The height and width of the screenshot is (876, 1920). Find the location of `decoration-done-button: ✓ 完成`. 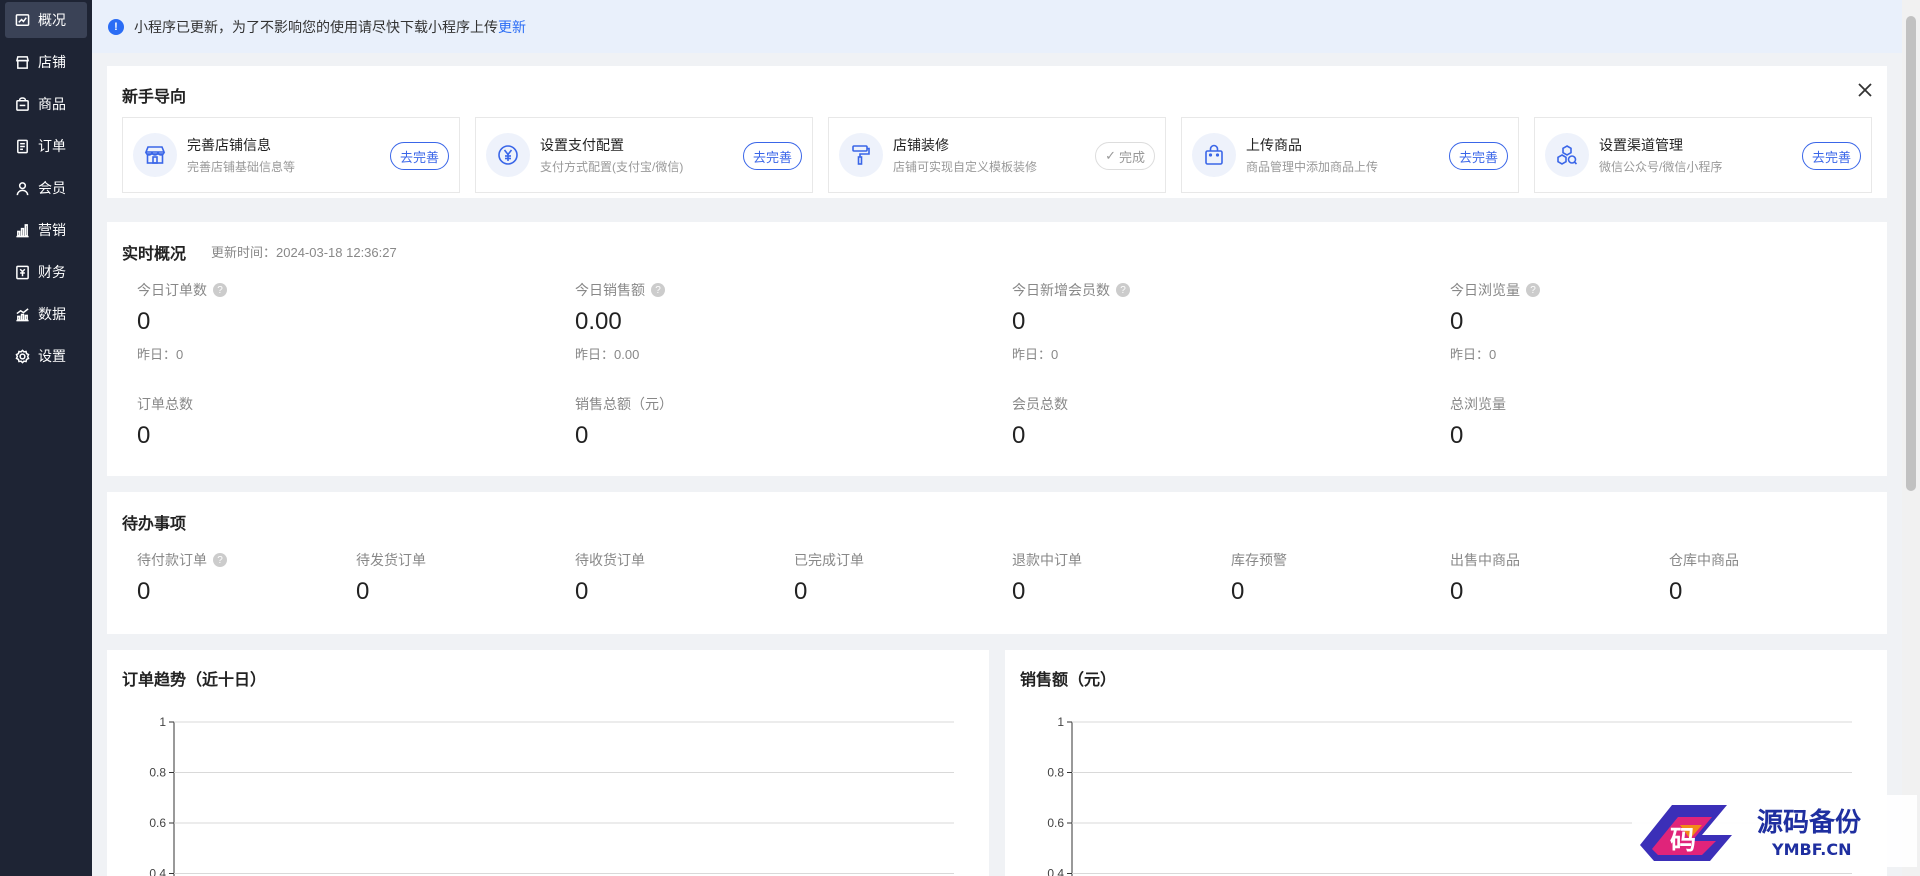

decoration-done-button: ✓ 完成 is located at coordinates (1125, 156).